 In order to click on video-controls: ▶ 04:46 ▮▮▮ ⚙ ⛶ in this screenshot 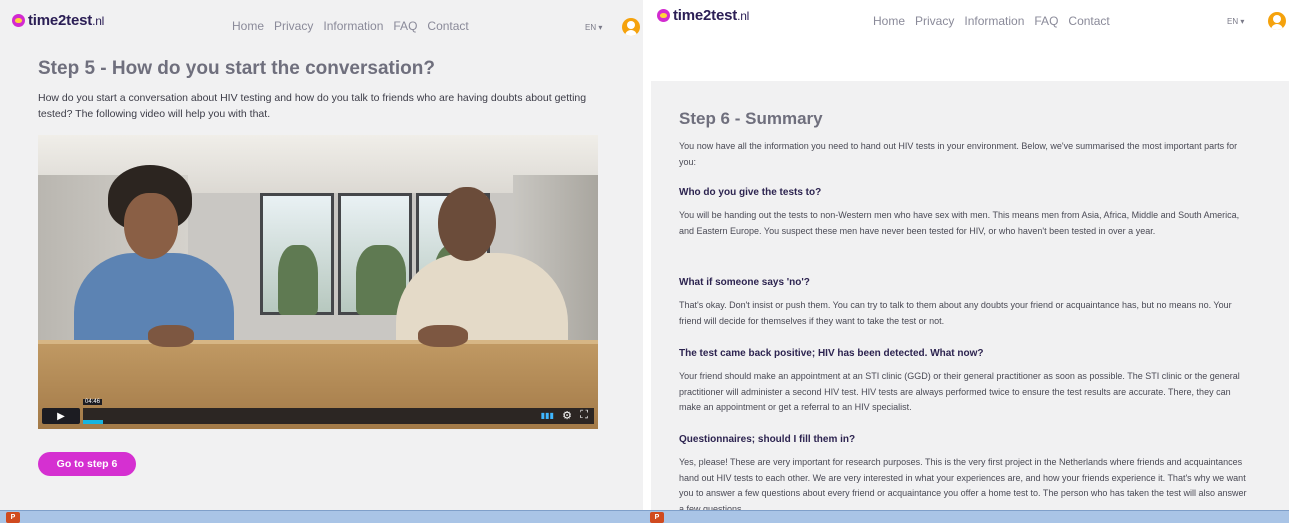, I will do `click(318, 412)`.